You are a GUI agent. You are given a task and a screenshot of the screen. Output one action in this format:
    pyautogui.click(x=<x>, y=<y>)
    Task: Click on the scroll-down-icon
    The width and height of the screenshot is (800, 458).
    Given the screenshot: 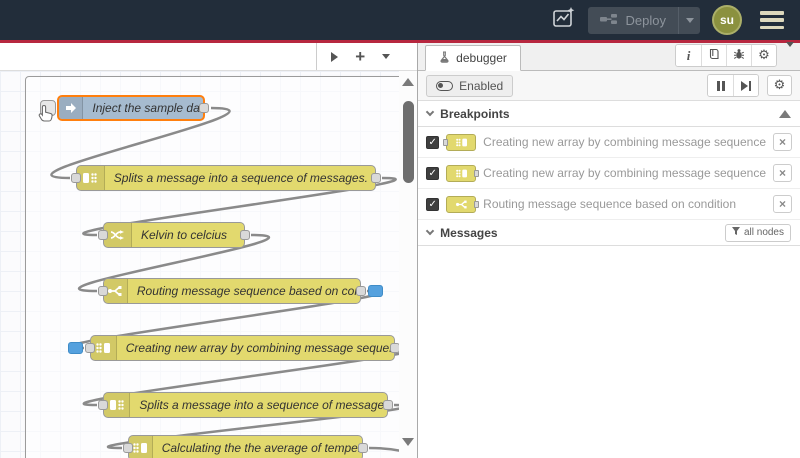 What is the action you would take?
    pyautogui.click(x=408, y=442)
    